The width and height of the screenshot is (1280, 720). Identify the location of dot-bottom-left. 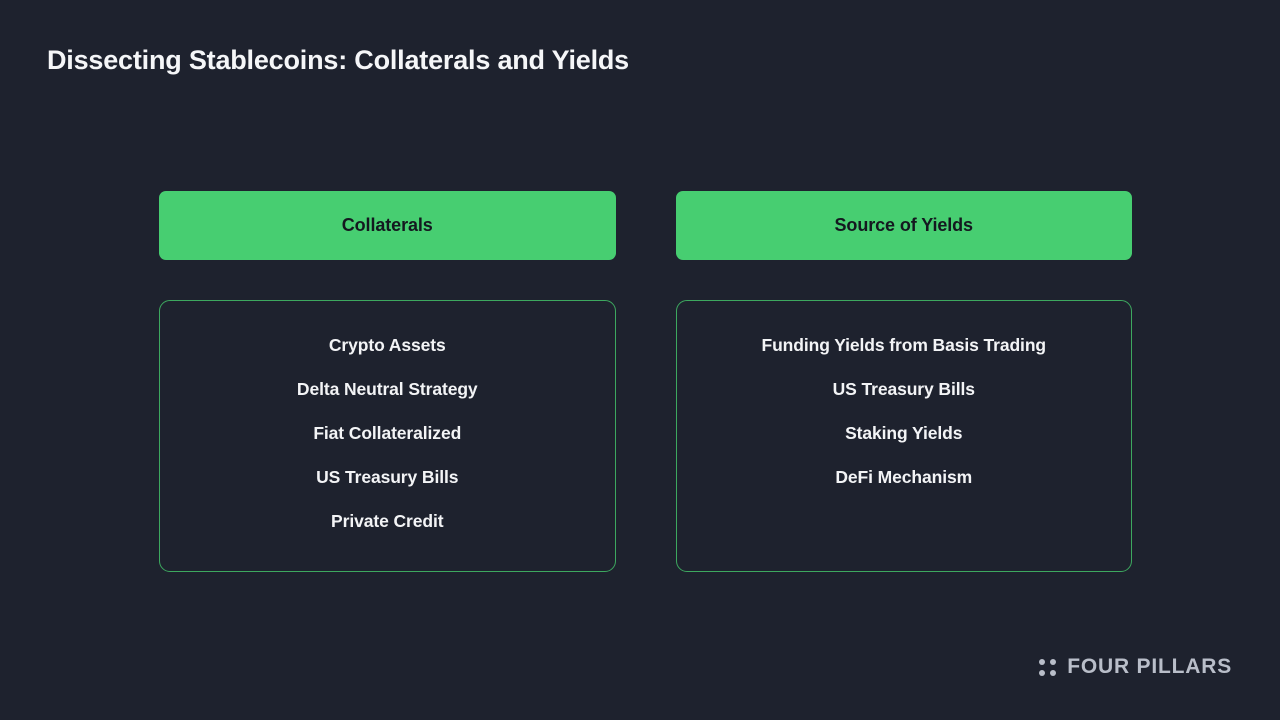
(1042, 672).